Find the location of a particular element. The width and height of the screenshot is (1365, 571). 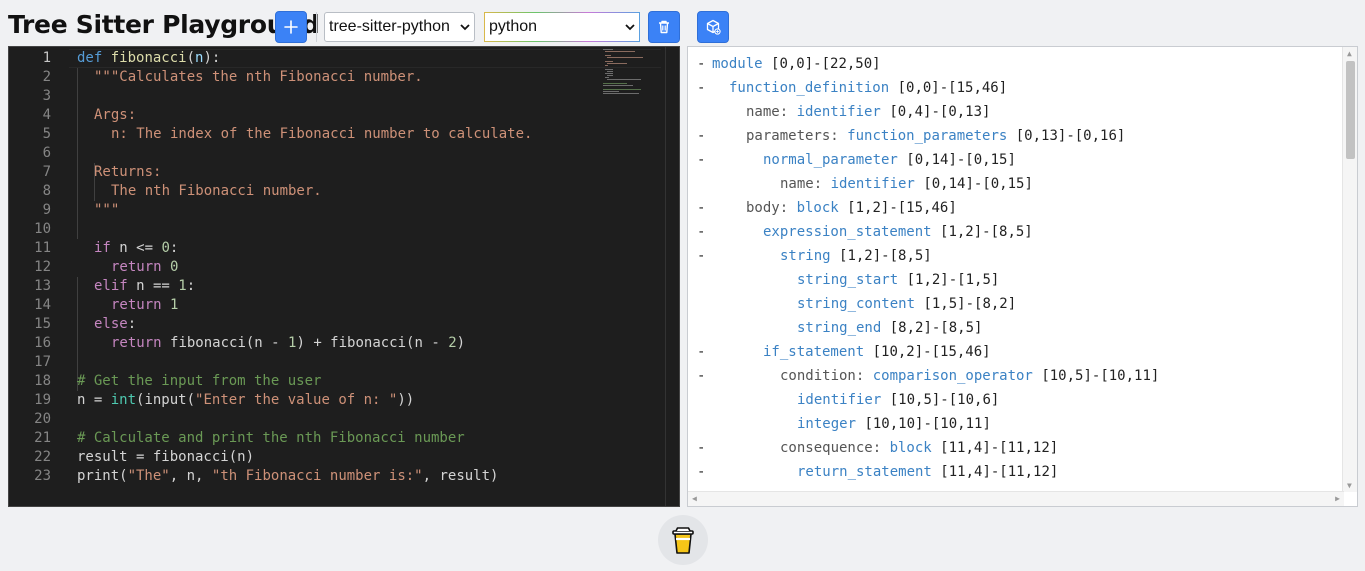

tree-vertical-scrollbar: ▲ ▼ is located at coordinates (1349, 269).